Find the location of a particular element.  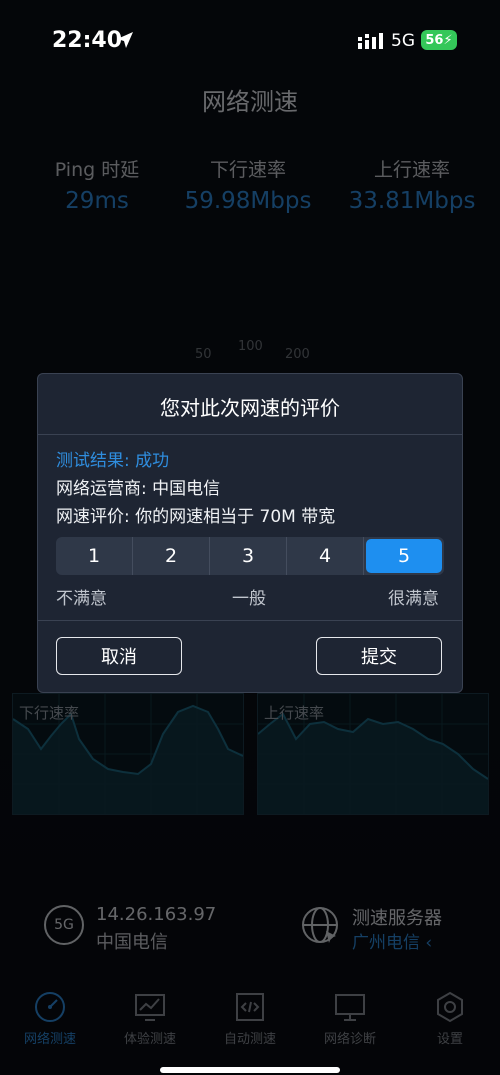

tab-auto-test: 自动测速 is located at coordinates (250, 1013).